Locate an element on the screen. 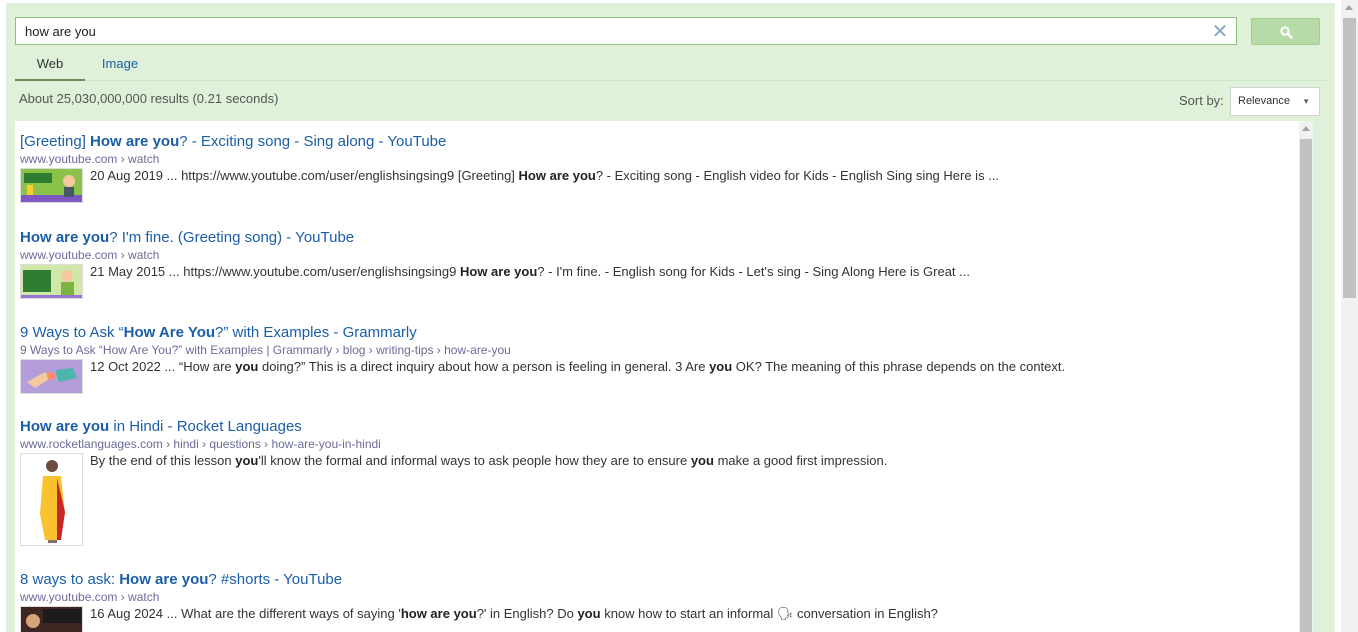  search-input is located at coordinates (611, 31).